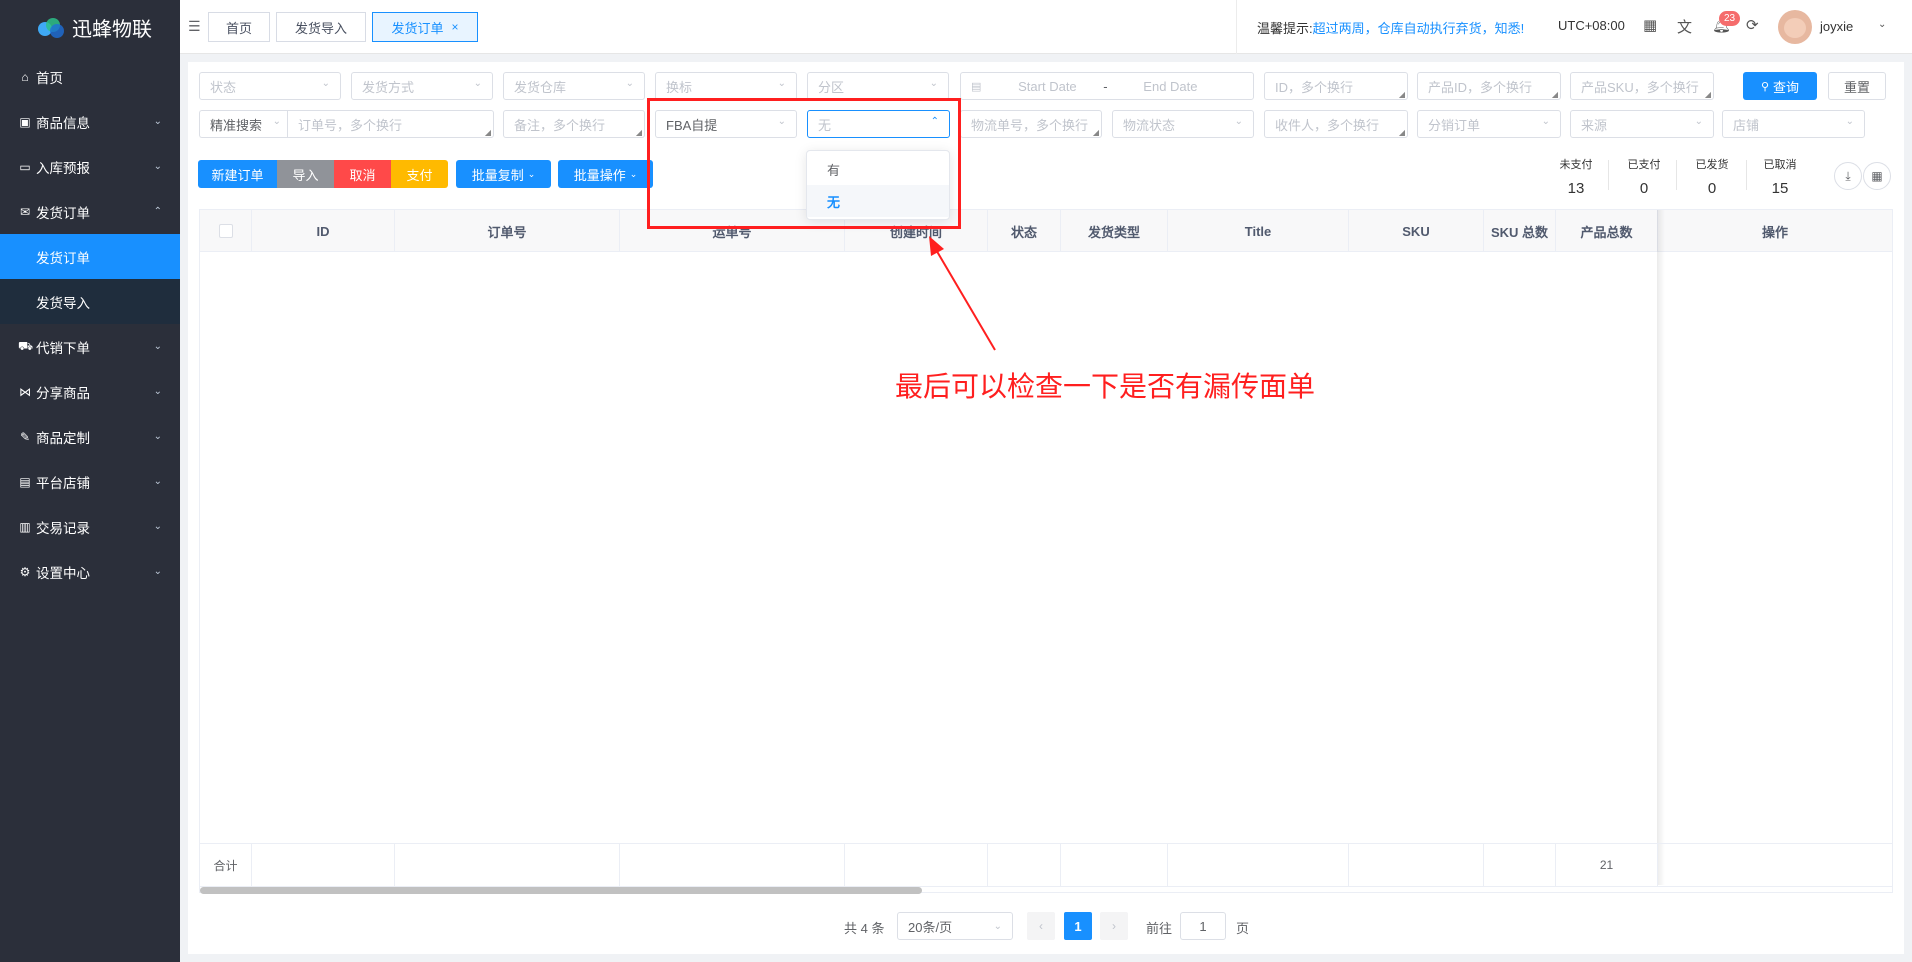 The image size is (1912, 962). Describe the element at coordinates (1105, 386) in the screenshot. I see `annotation-text: 最后可以检查一下是否有漏传面单` at that location.